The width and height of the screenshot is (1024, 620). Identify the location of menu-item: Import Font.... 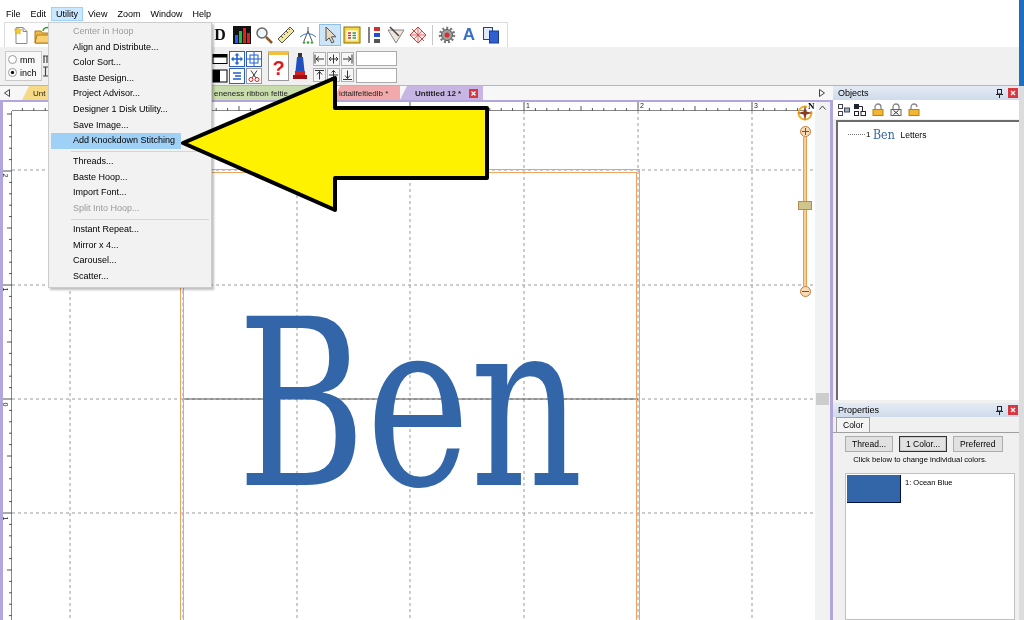
(116, 193).